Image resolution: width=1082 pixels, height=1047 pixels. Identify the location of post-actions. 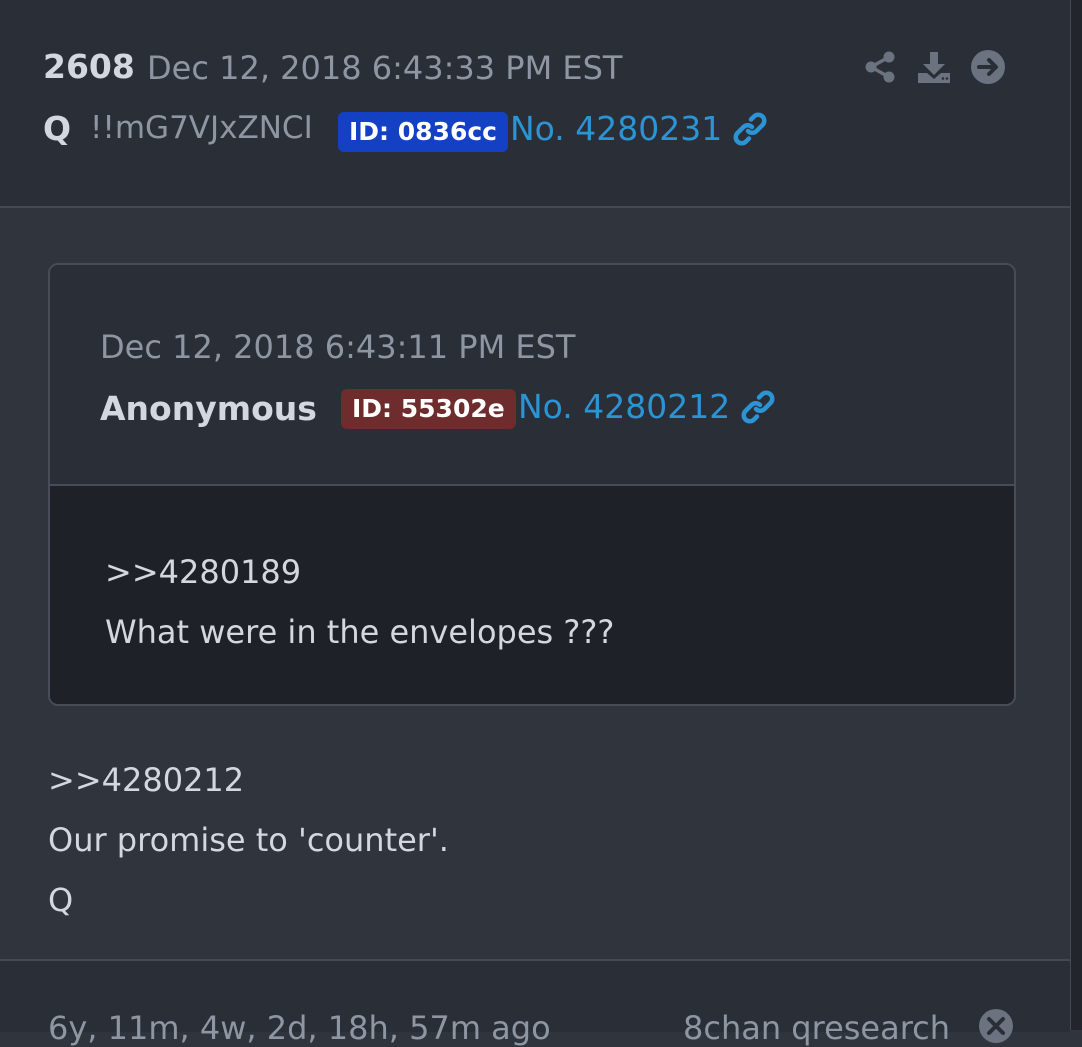
(934, 67).